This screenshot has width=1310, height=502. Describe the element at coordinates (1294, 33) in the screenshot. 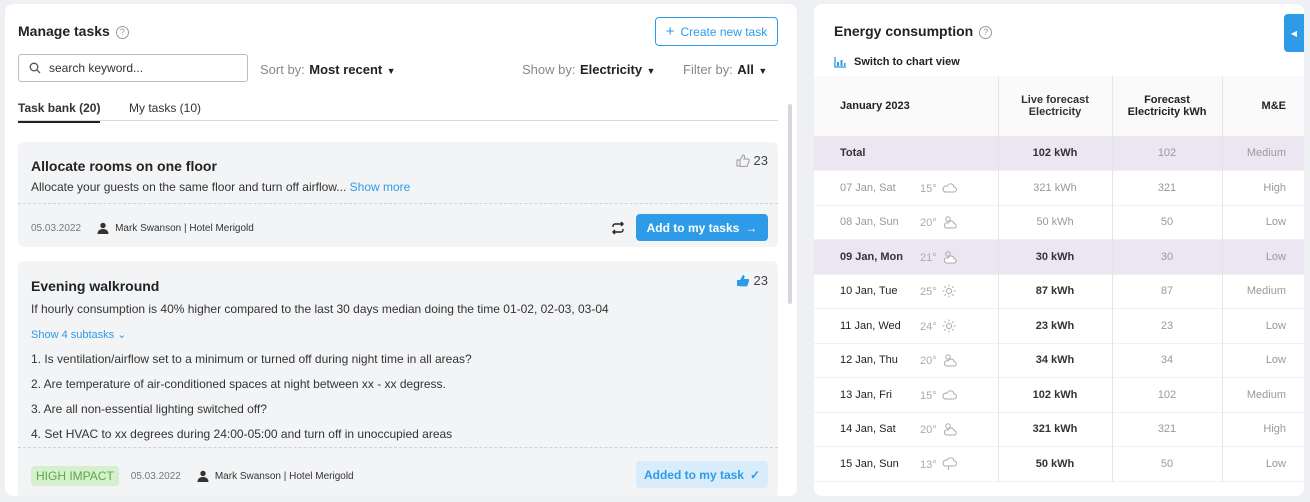

I see `collapse-panel-button: ◀` at that location.